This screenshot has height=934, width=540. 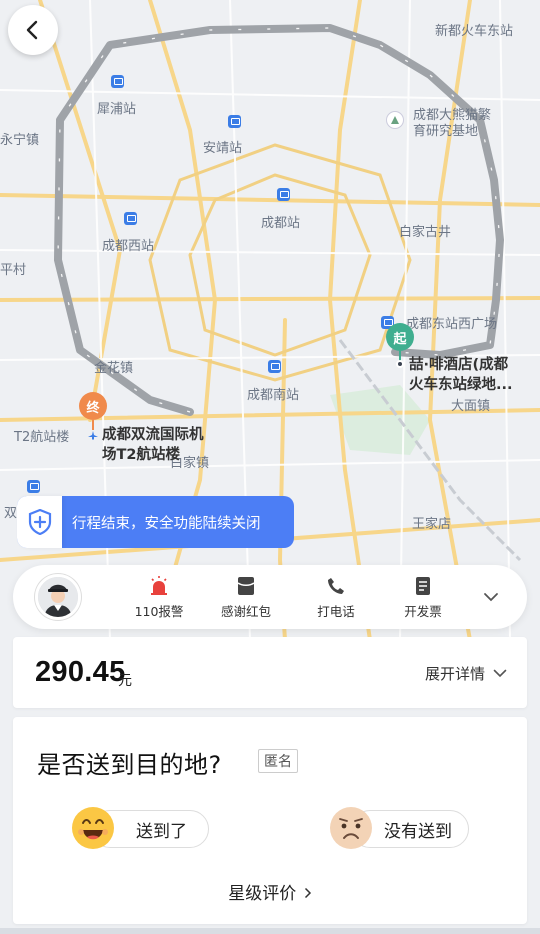 I want to click on map-label: 犀浦站, so click(x=117, y=109).